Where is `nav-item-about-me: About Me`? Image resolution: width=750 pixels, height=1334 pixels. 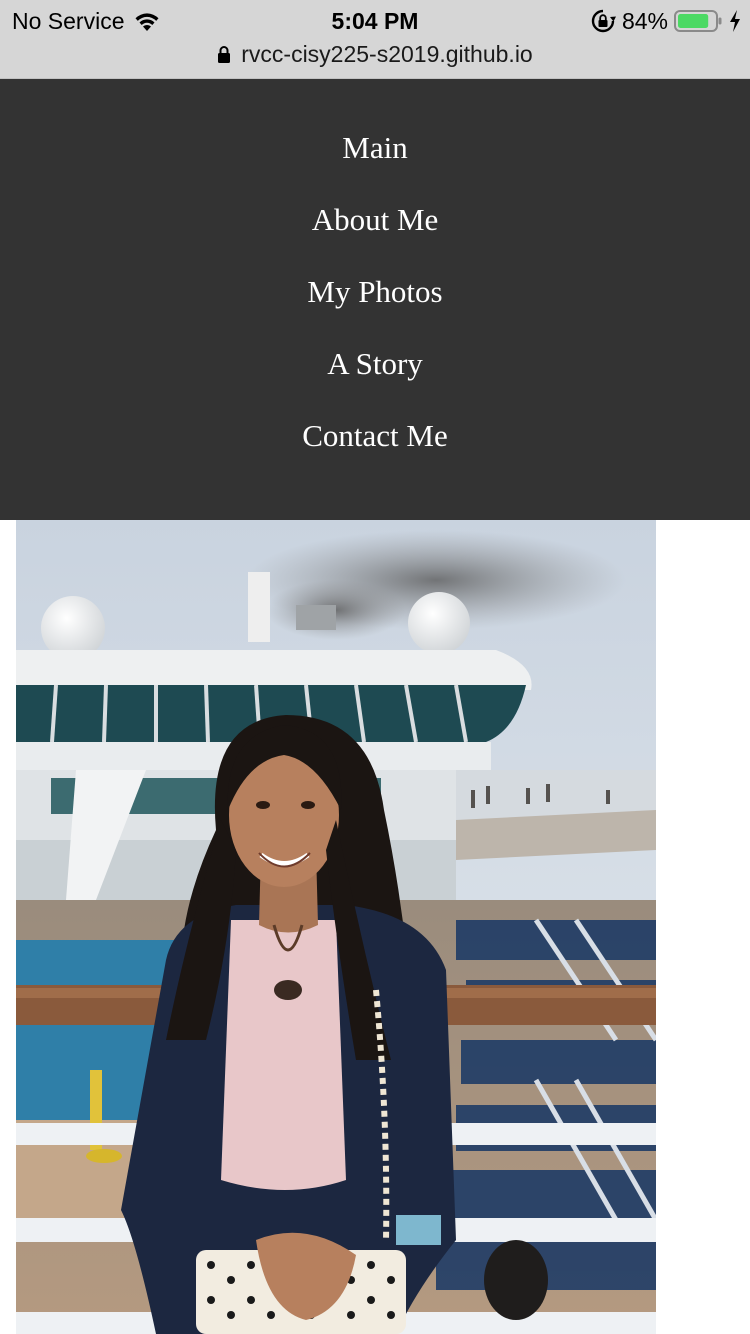 nav-item-about-me: About Me is located at coordinates (375, 220).